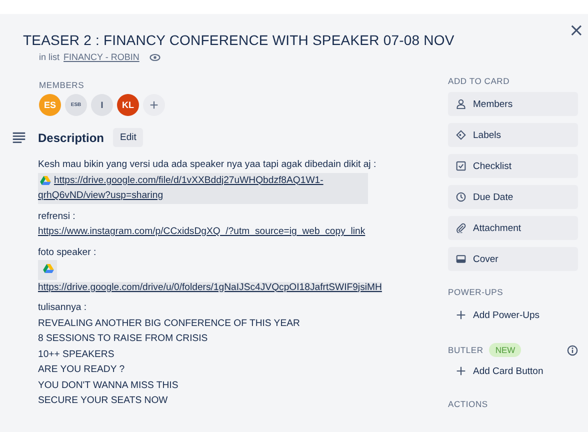  Describe the element at coordinates (63, 308) in the screenshot. I see `description-text: tulisannya :` at that location.